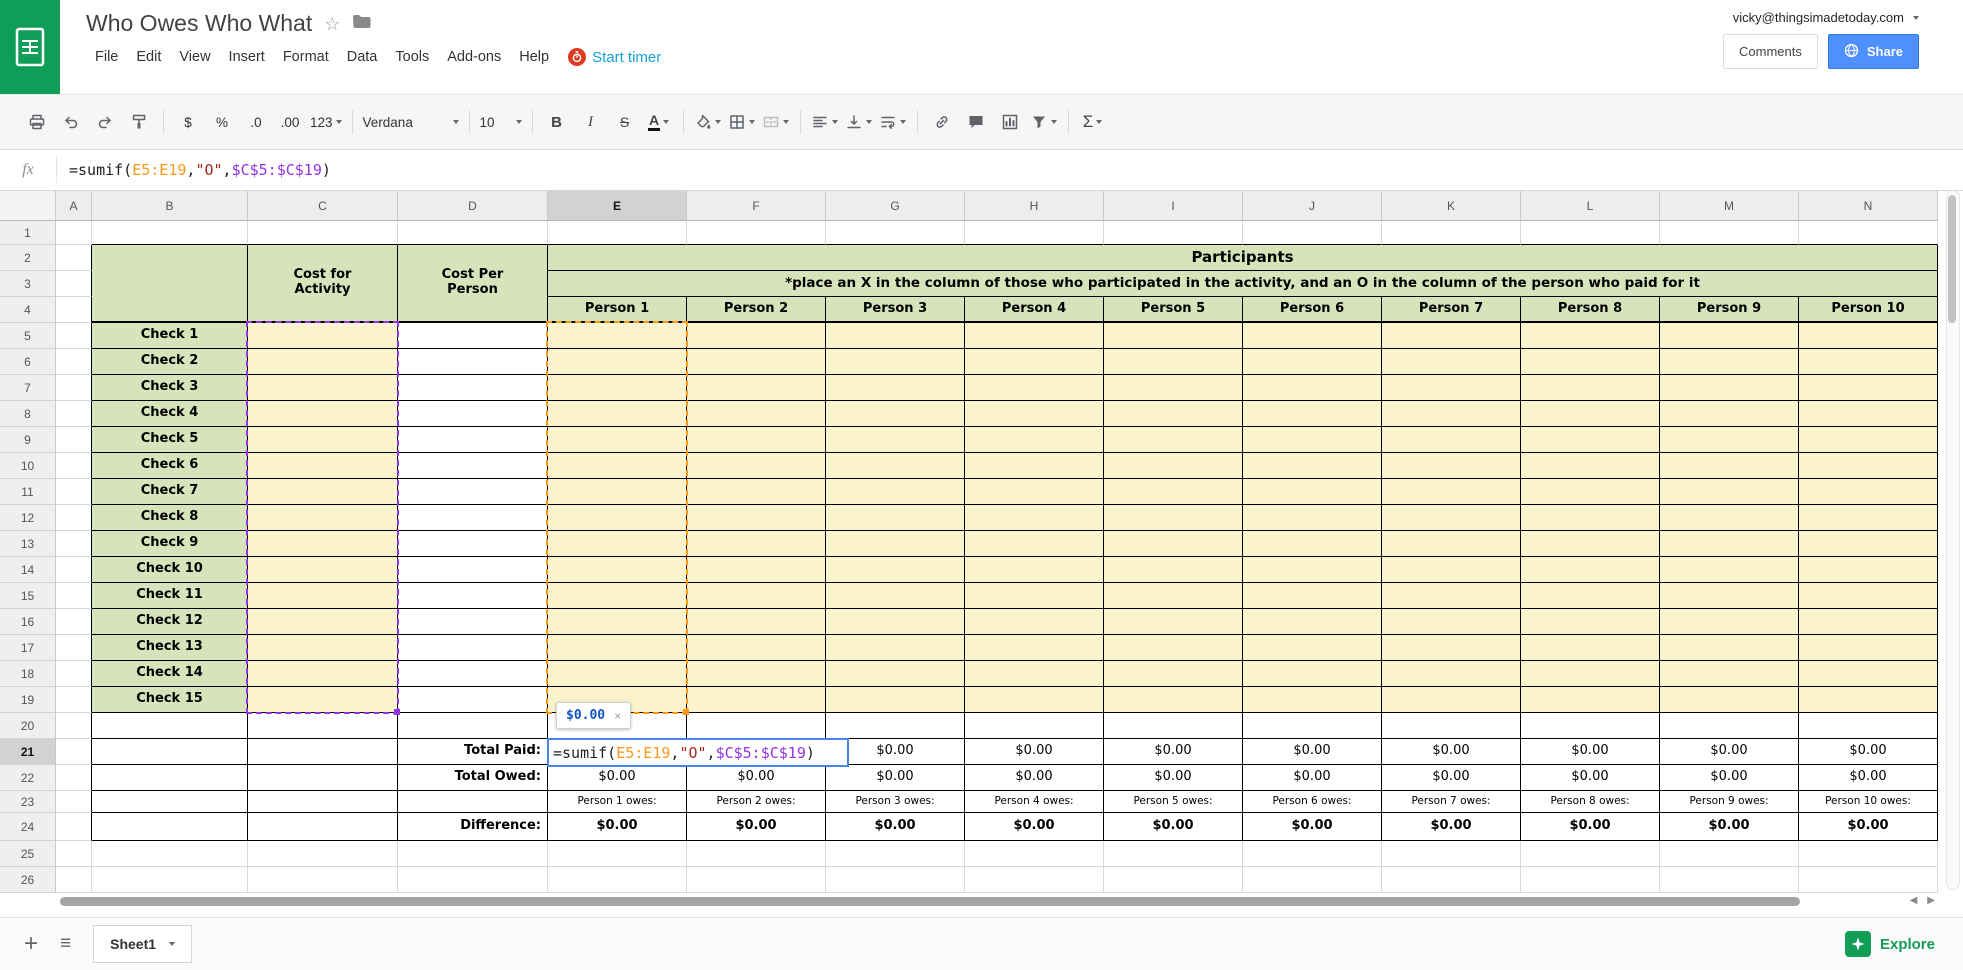  What do you see at coordinates (28, 284) in the screenshot?
I see `row-header-3: 3` at bounding box center [28, 284].